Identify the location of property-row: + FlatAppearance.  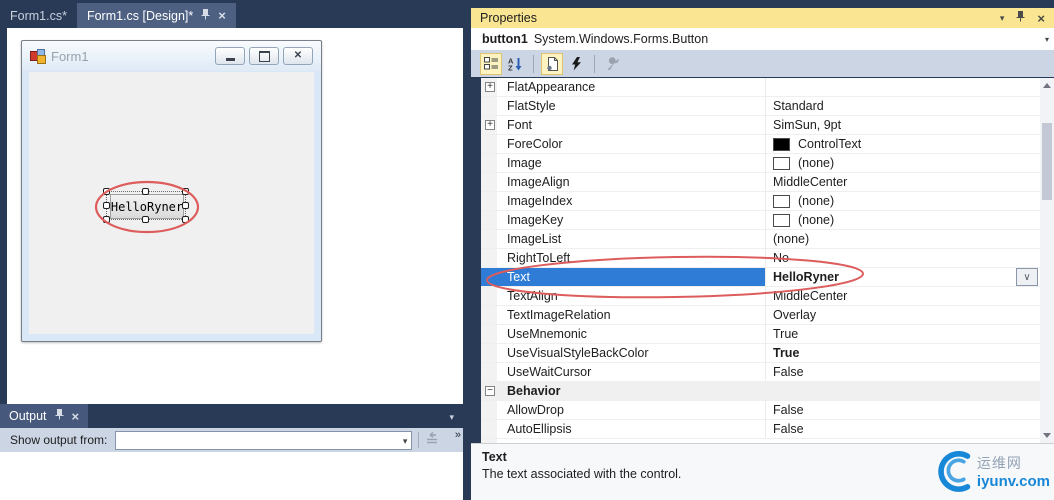
(760, 87).